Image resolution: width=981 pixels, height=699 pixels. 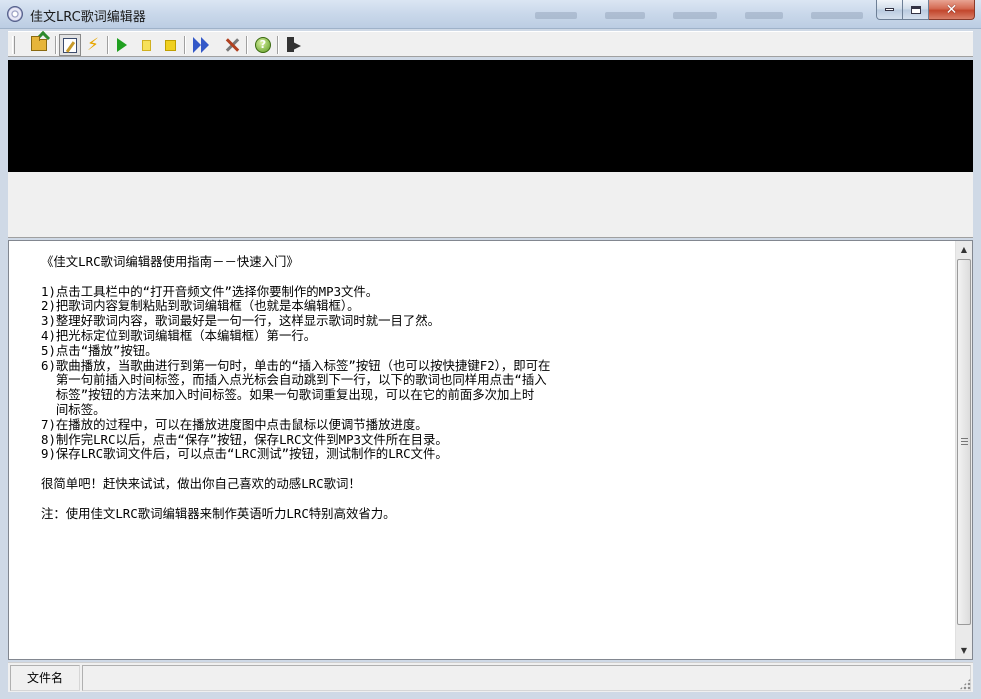 I want to click on scrollbar-grip-icon, so click(x=964, y=441).